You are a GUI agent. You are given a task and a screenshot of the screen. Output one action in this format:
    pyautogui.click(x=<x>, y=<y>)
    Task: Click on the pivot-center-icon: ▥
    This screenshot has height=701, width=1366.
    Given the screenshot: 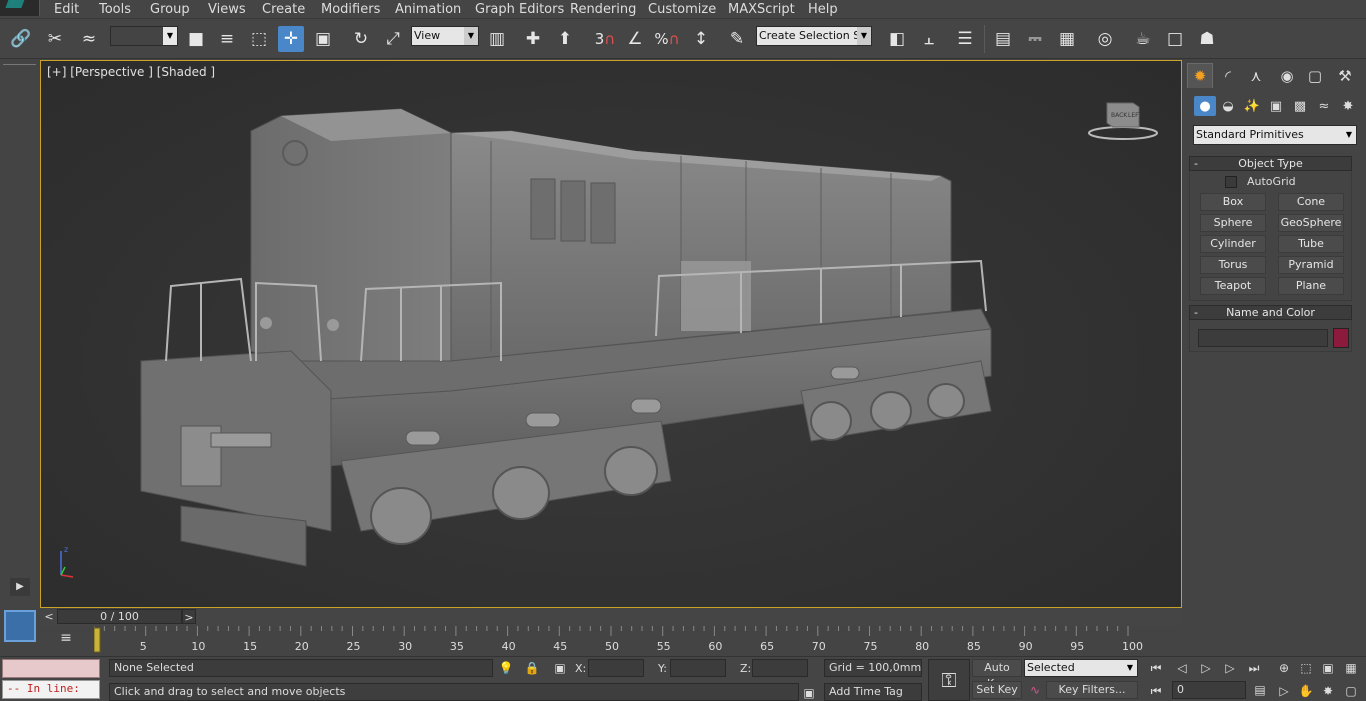 What is the action you would take?
    pyautogui.click(x=497, y=39)
    